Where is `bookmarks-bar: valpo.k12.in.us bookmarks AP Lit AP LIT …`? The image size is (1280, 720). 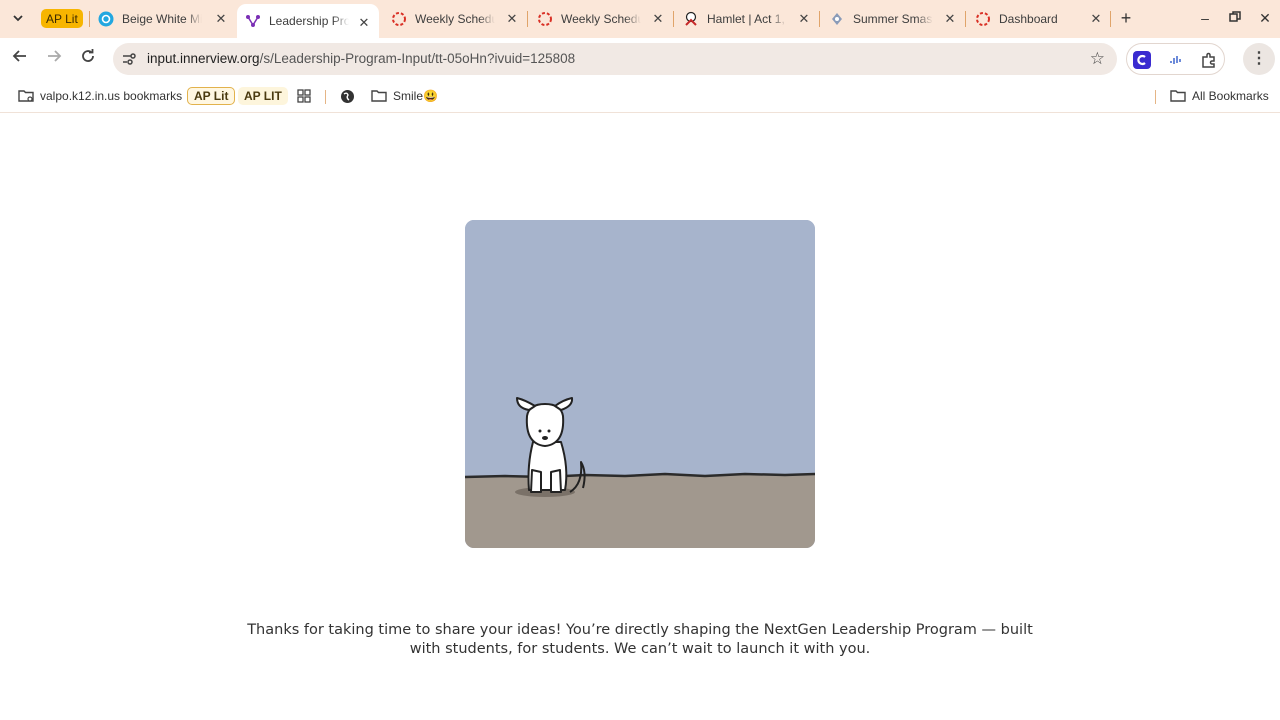 bookmarks-bar: valpo.k12.in.us bookmarks AP Lit AP LIT … is located at coordinates (640, 96).